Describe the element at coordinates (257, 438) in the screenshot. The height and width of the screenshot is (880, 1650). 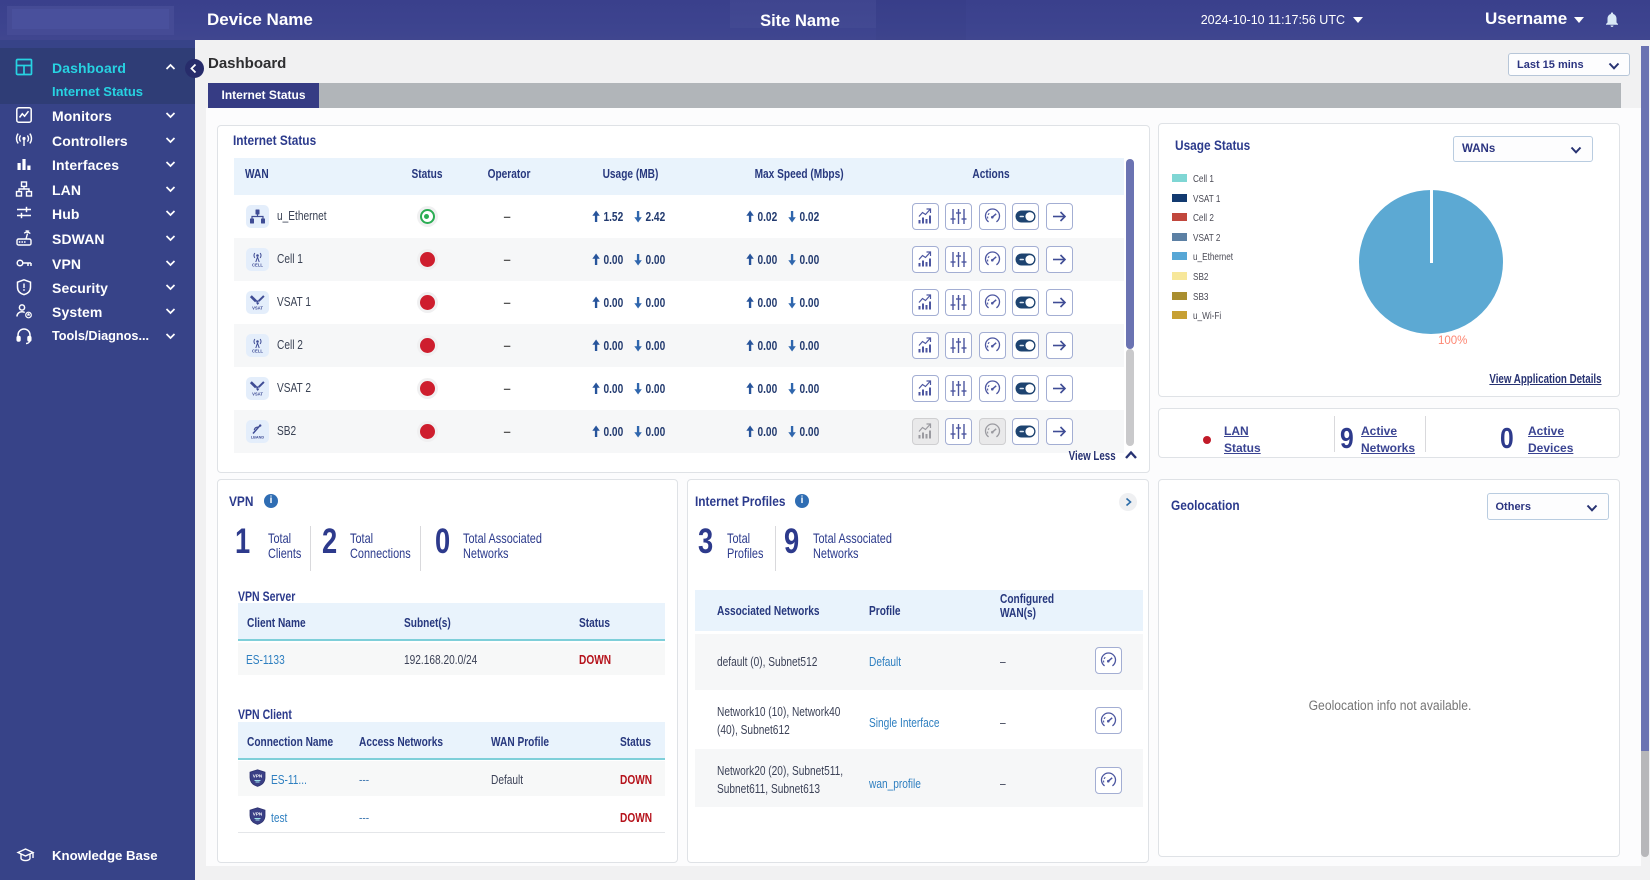
I see `svg-text: LBAND` at that location.